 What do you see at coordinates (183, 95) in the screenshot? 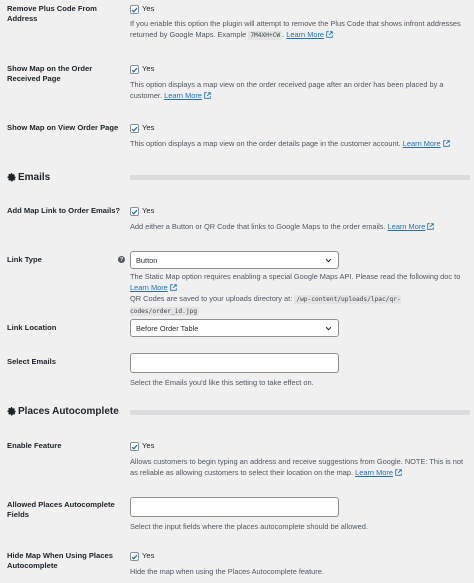
I see `map-order-received-learn-more-link: Learn More` at bounding box center [183, 95].